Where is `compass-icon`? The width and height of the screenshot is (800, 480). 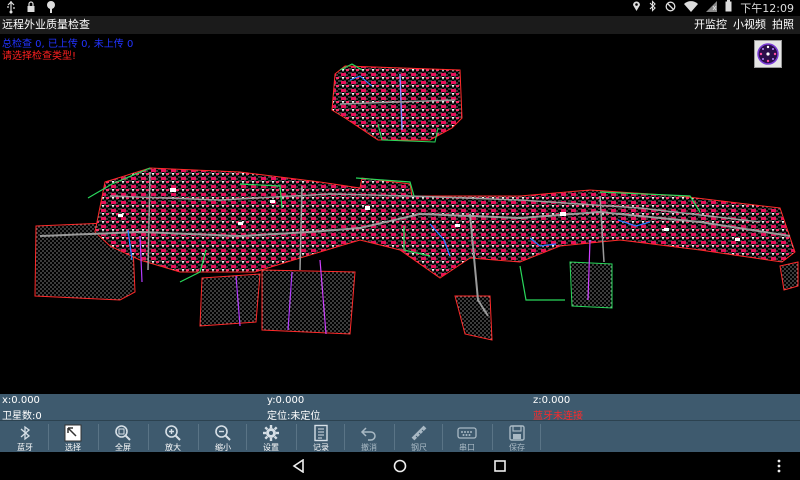 compass-icon is located at coordinates (768, 57).